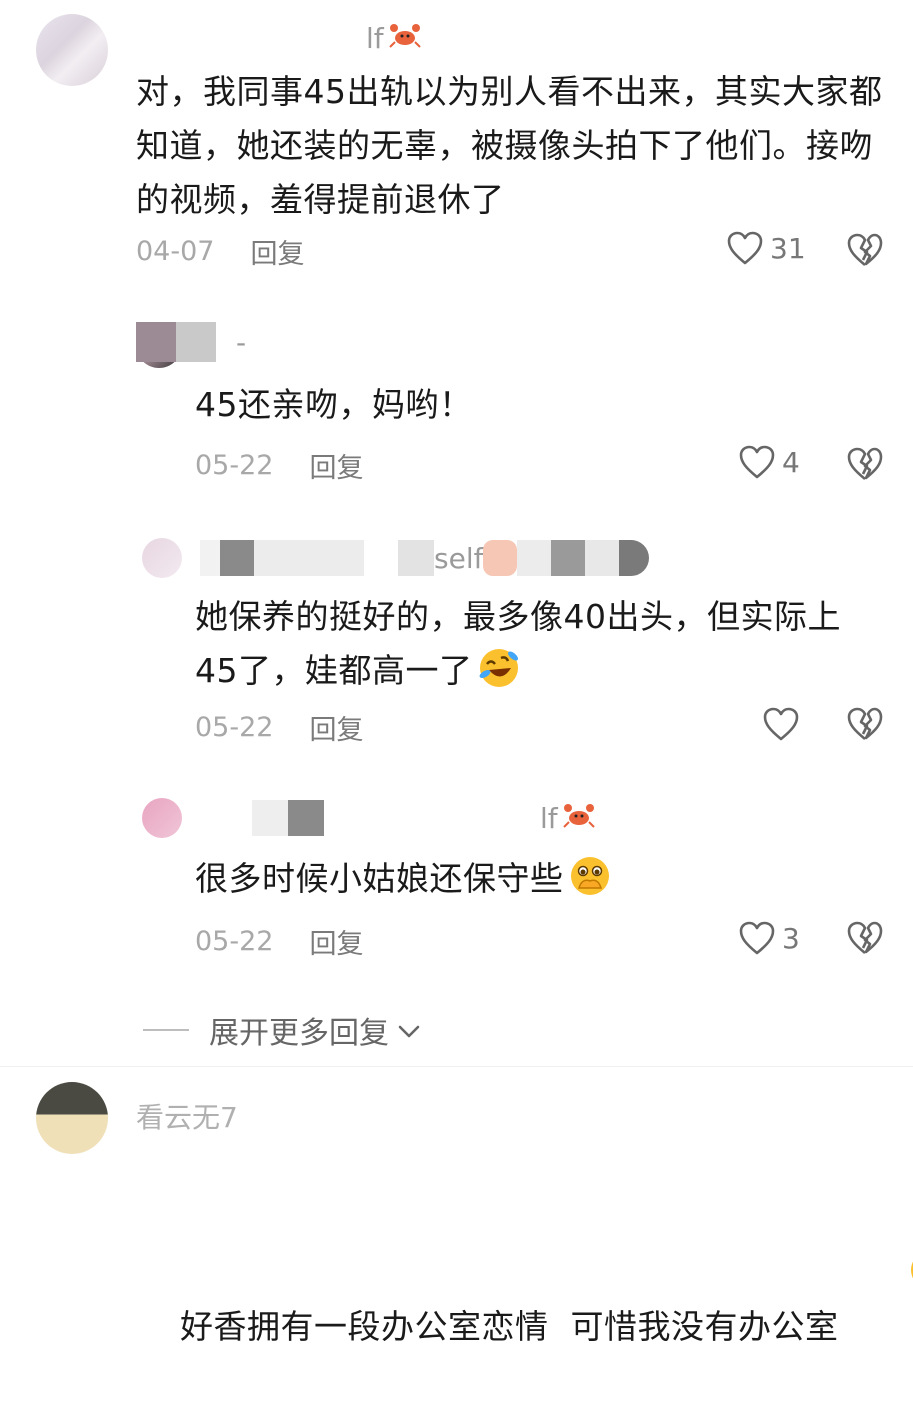 The image size is (913, 1416). I want to click on like-button: 3, so click(769, 938).